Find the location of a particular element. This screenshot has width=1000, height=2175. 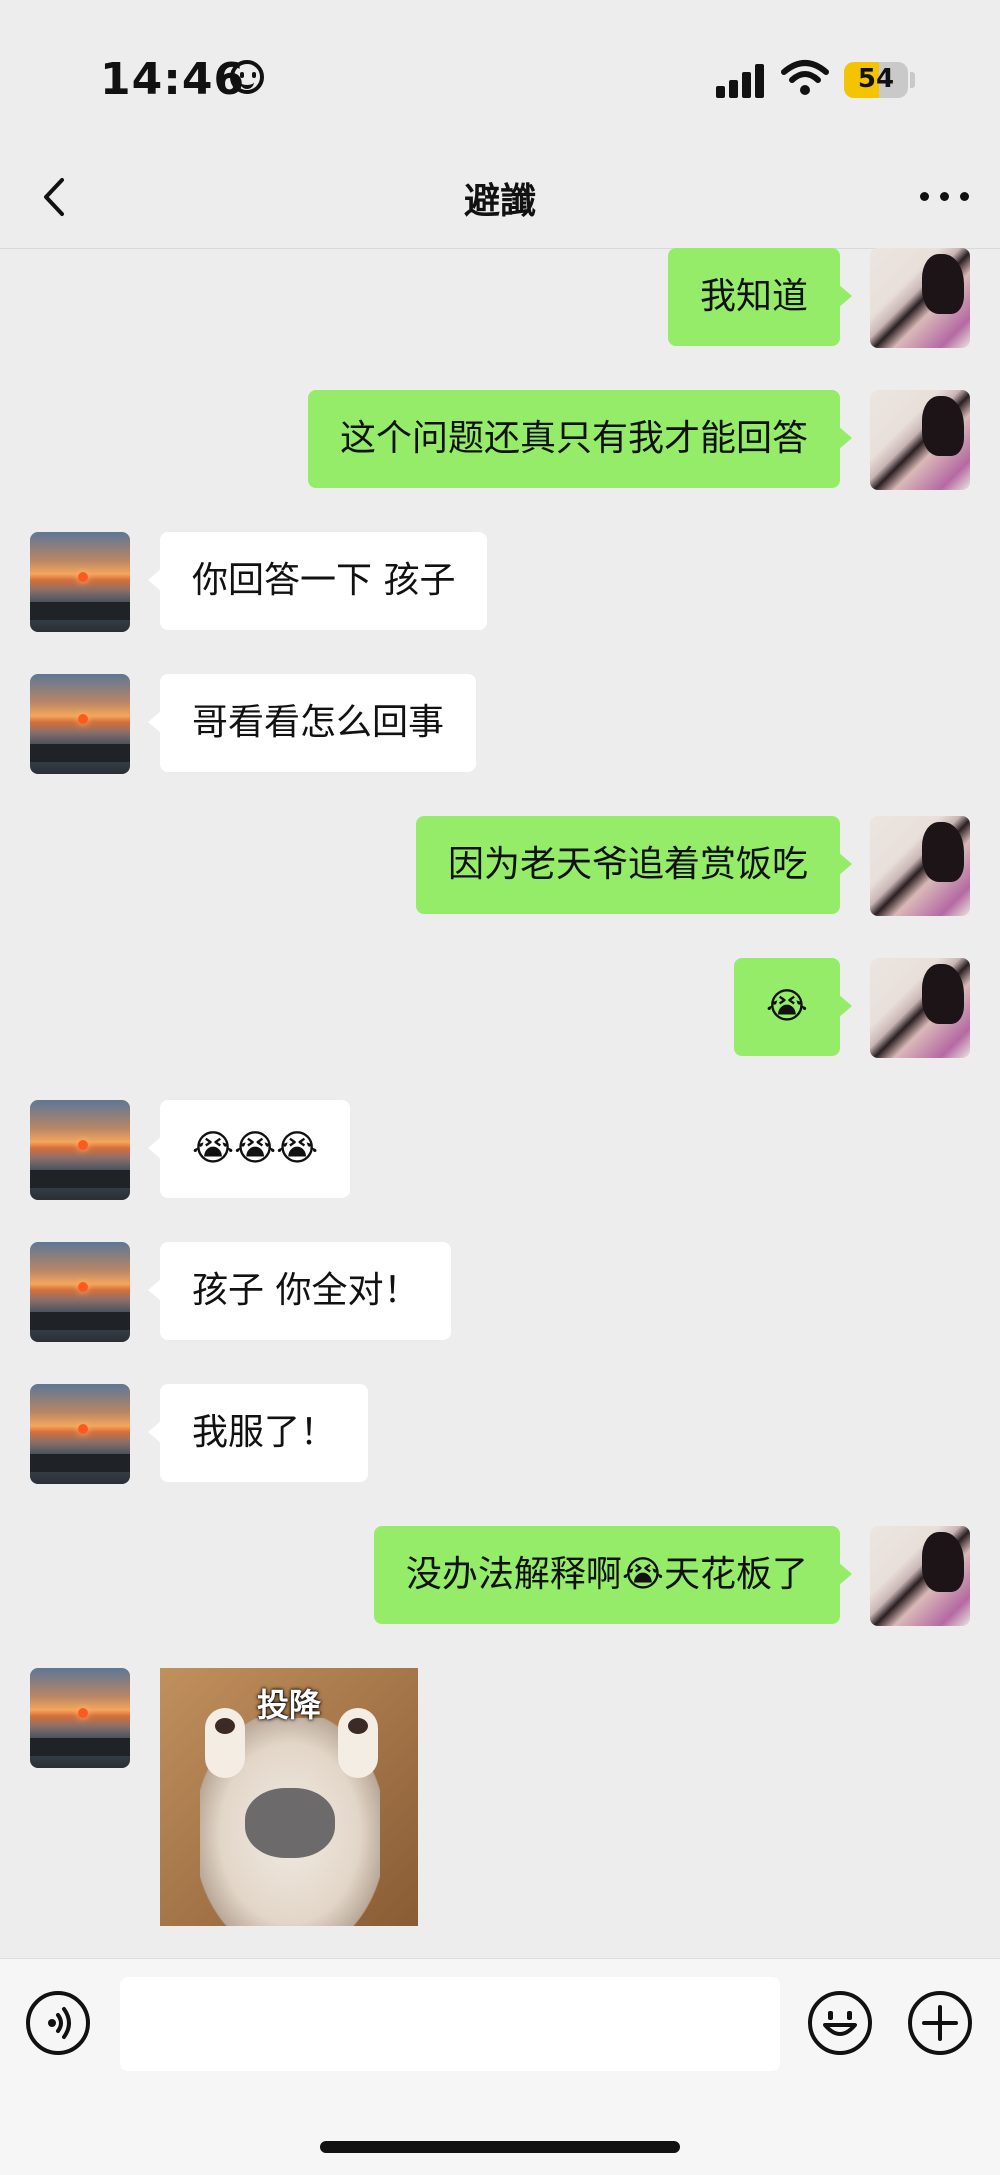

input-bar is located at coordinates (500, 2066).